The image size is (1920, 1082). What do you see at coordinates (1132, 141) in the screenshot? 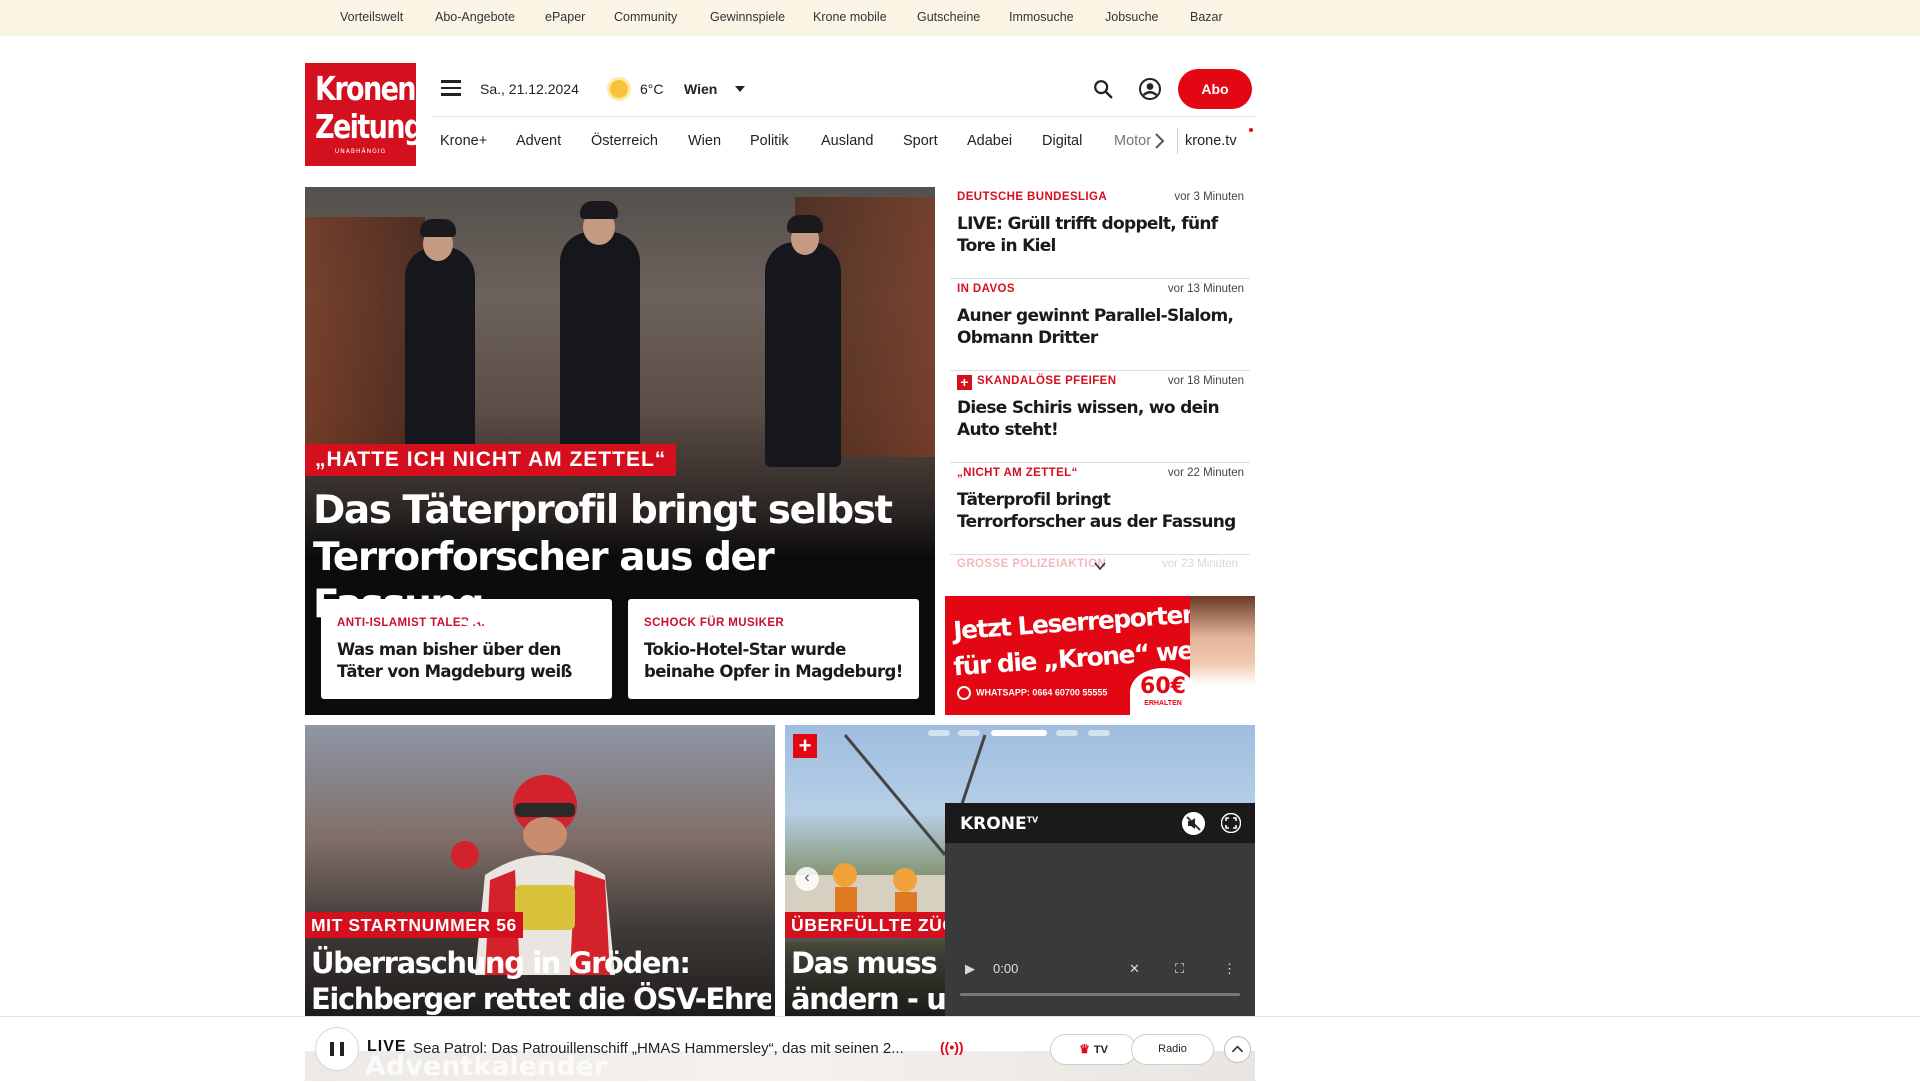
I see `nav-item-motor: Motor` at bounding box center [1132, 141].